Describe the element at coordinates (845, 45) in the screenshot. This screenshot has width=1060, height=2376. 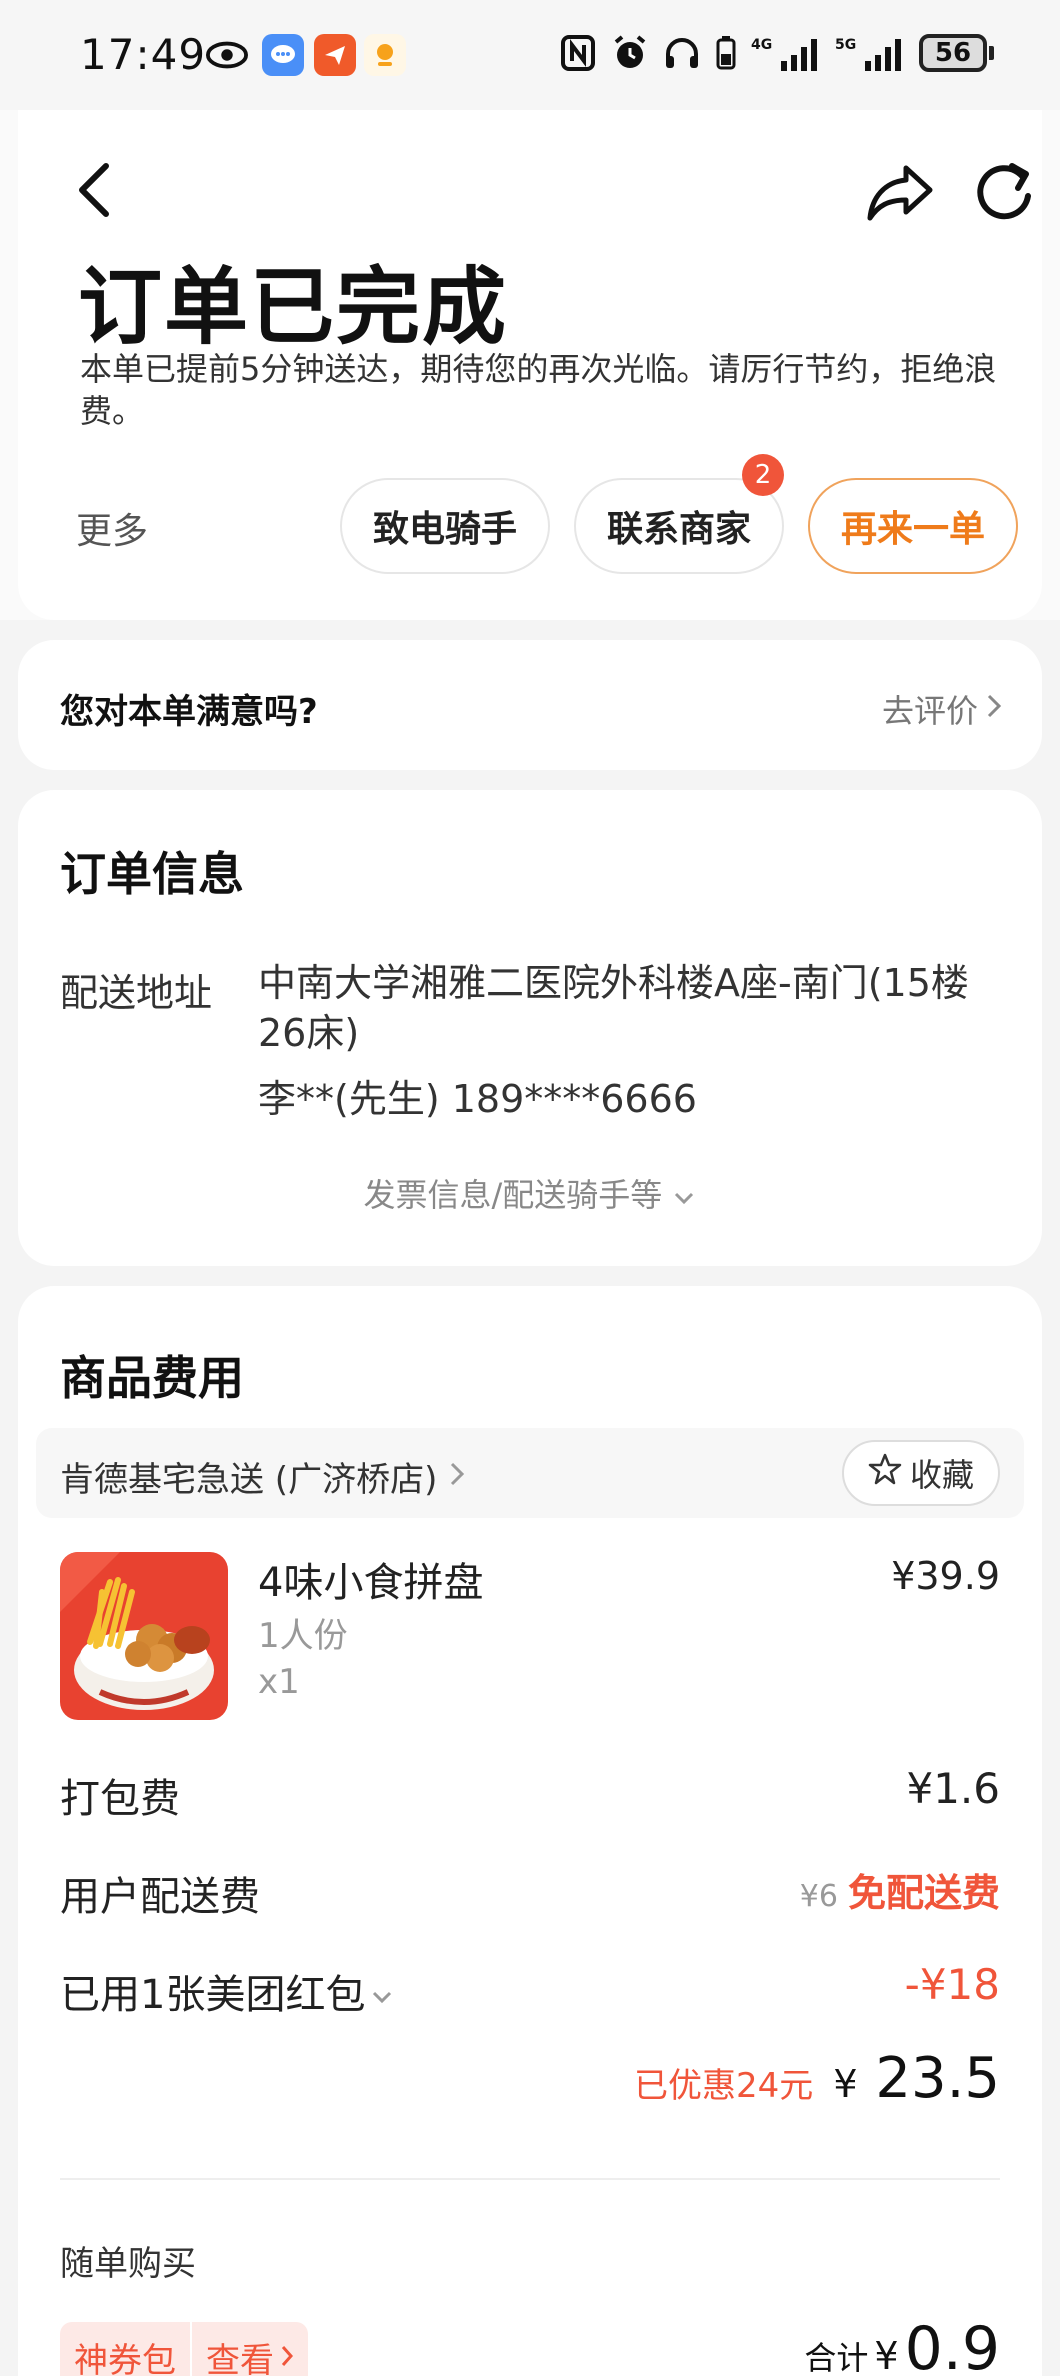
I see `signal-5g-label: 5G` at that location.